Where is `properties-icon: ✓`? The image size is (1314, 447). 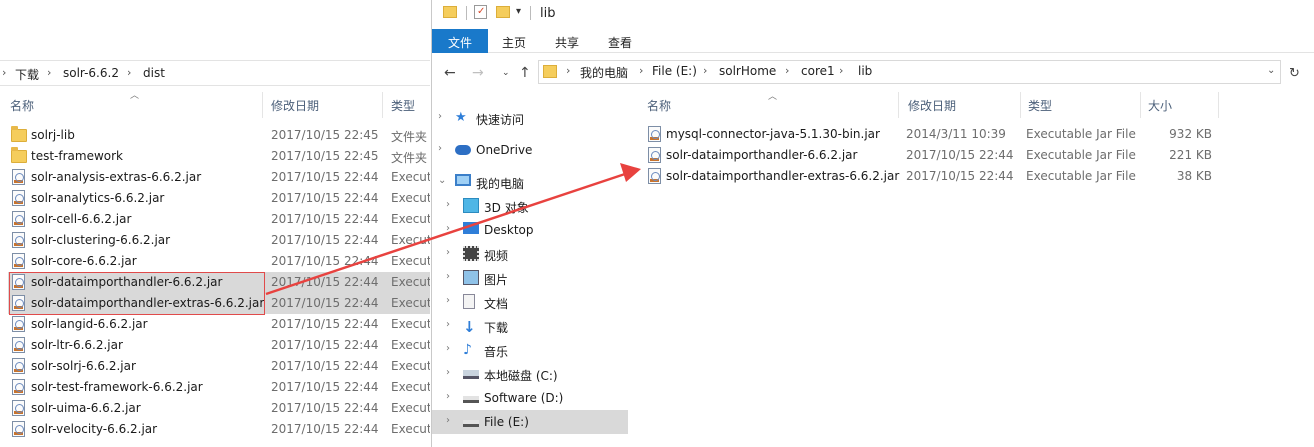 properties-icon: ✓ is located at coordinates (480, 12).